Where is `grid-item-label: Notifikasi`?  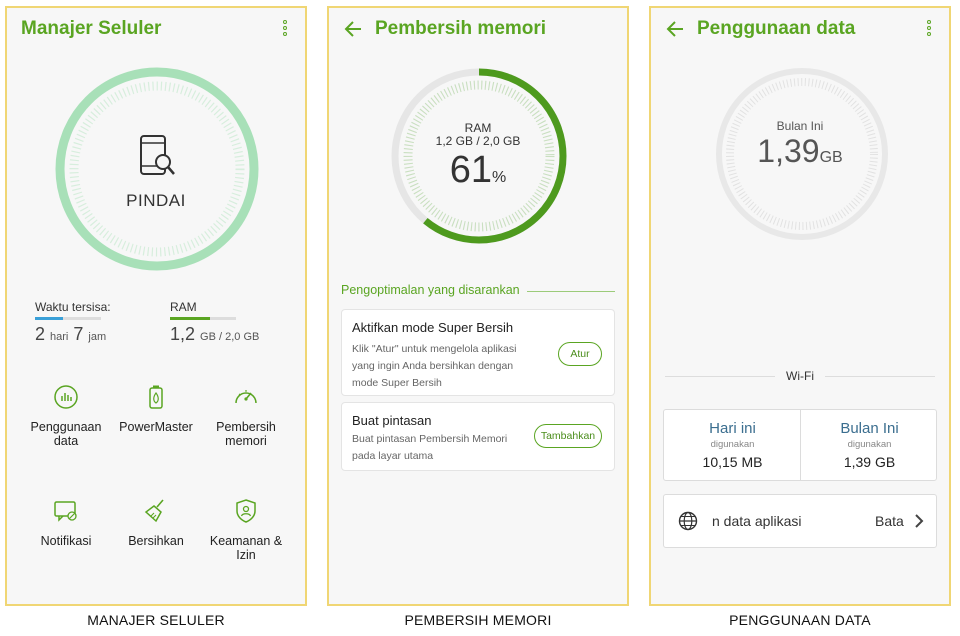
grid-item-label: Notifikasi is located at coordinates (66, 541).